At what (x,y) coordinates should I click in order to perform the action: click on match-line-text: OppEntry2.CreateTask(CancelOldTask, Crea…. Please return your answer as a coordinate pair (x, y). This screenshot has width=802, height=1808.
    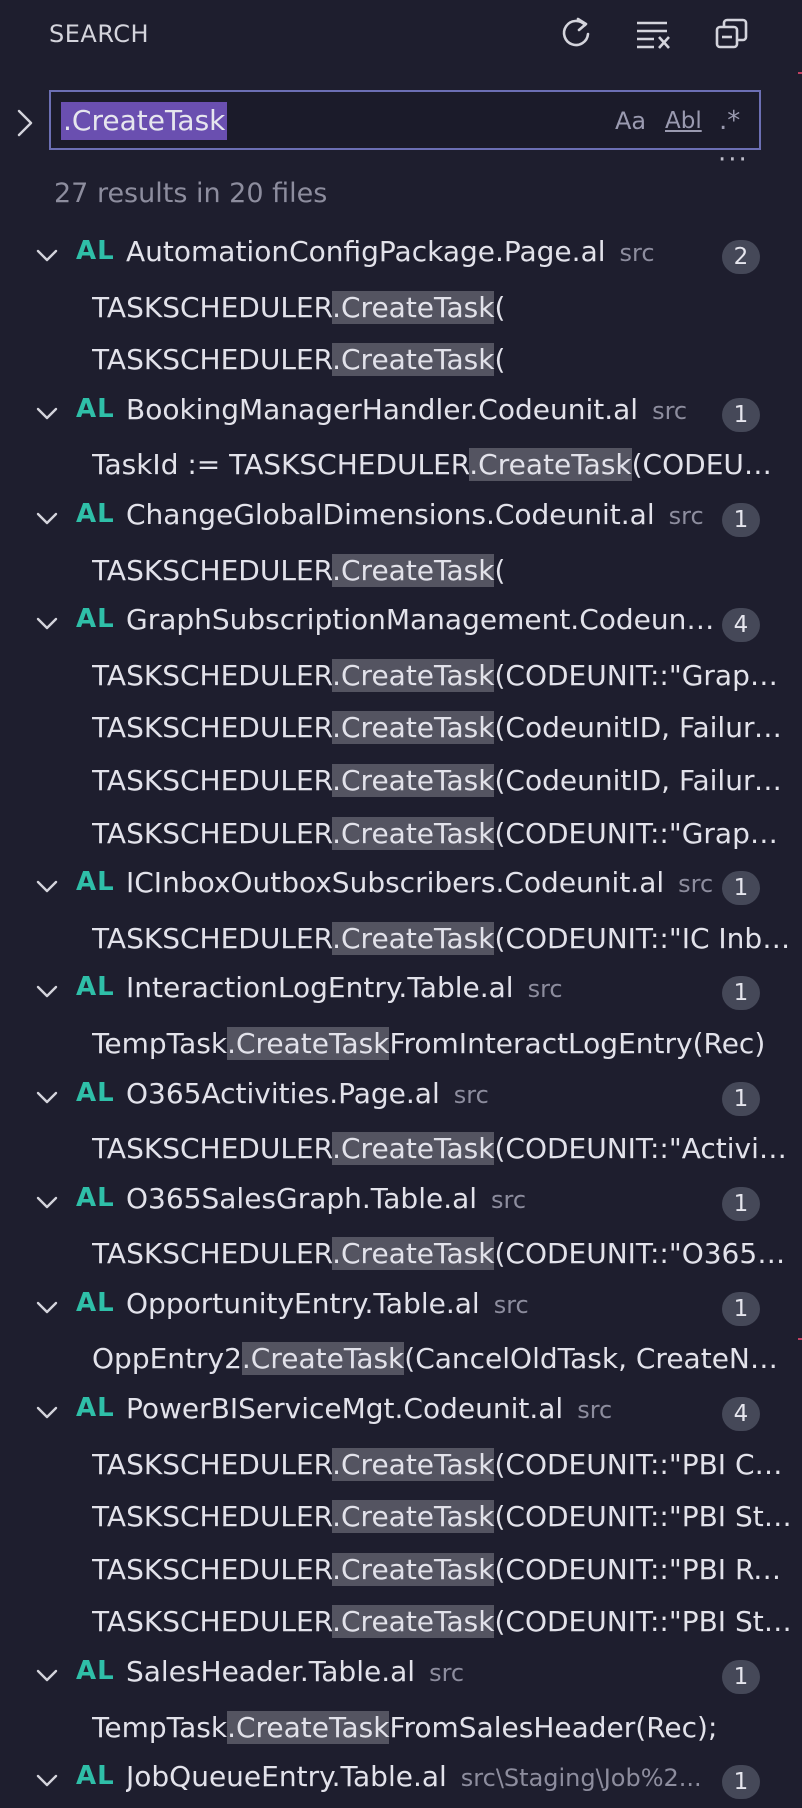
    Looking at the image, I should click on (442, 1359).